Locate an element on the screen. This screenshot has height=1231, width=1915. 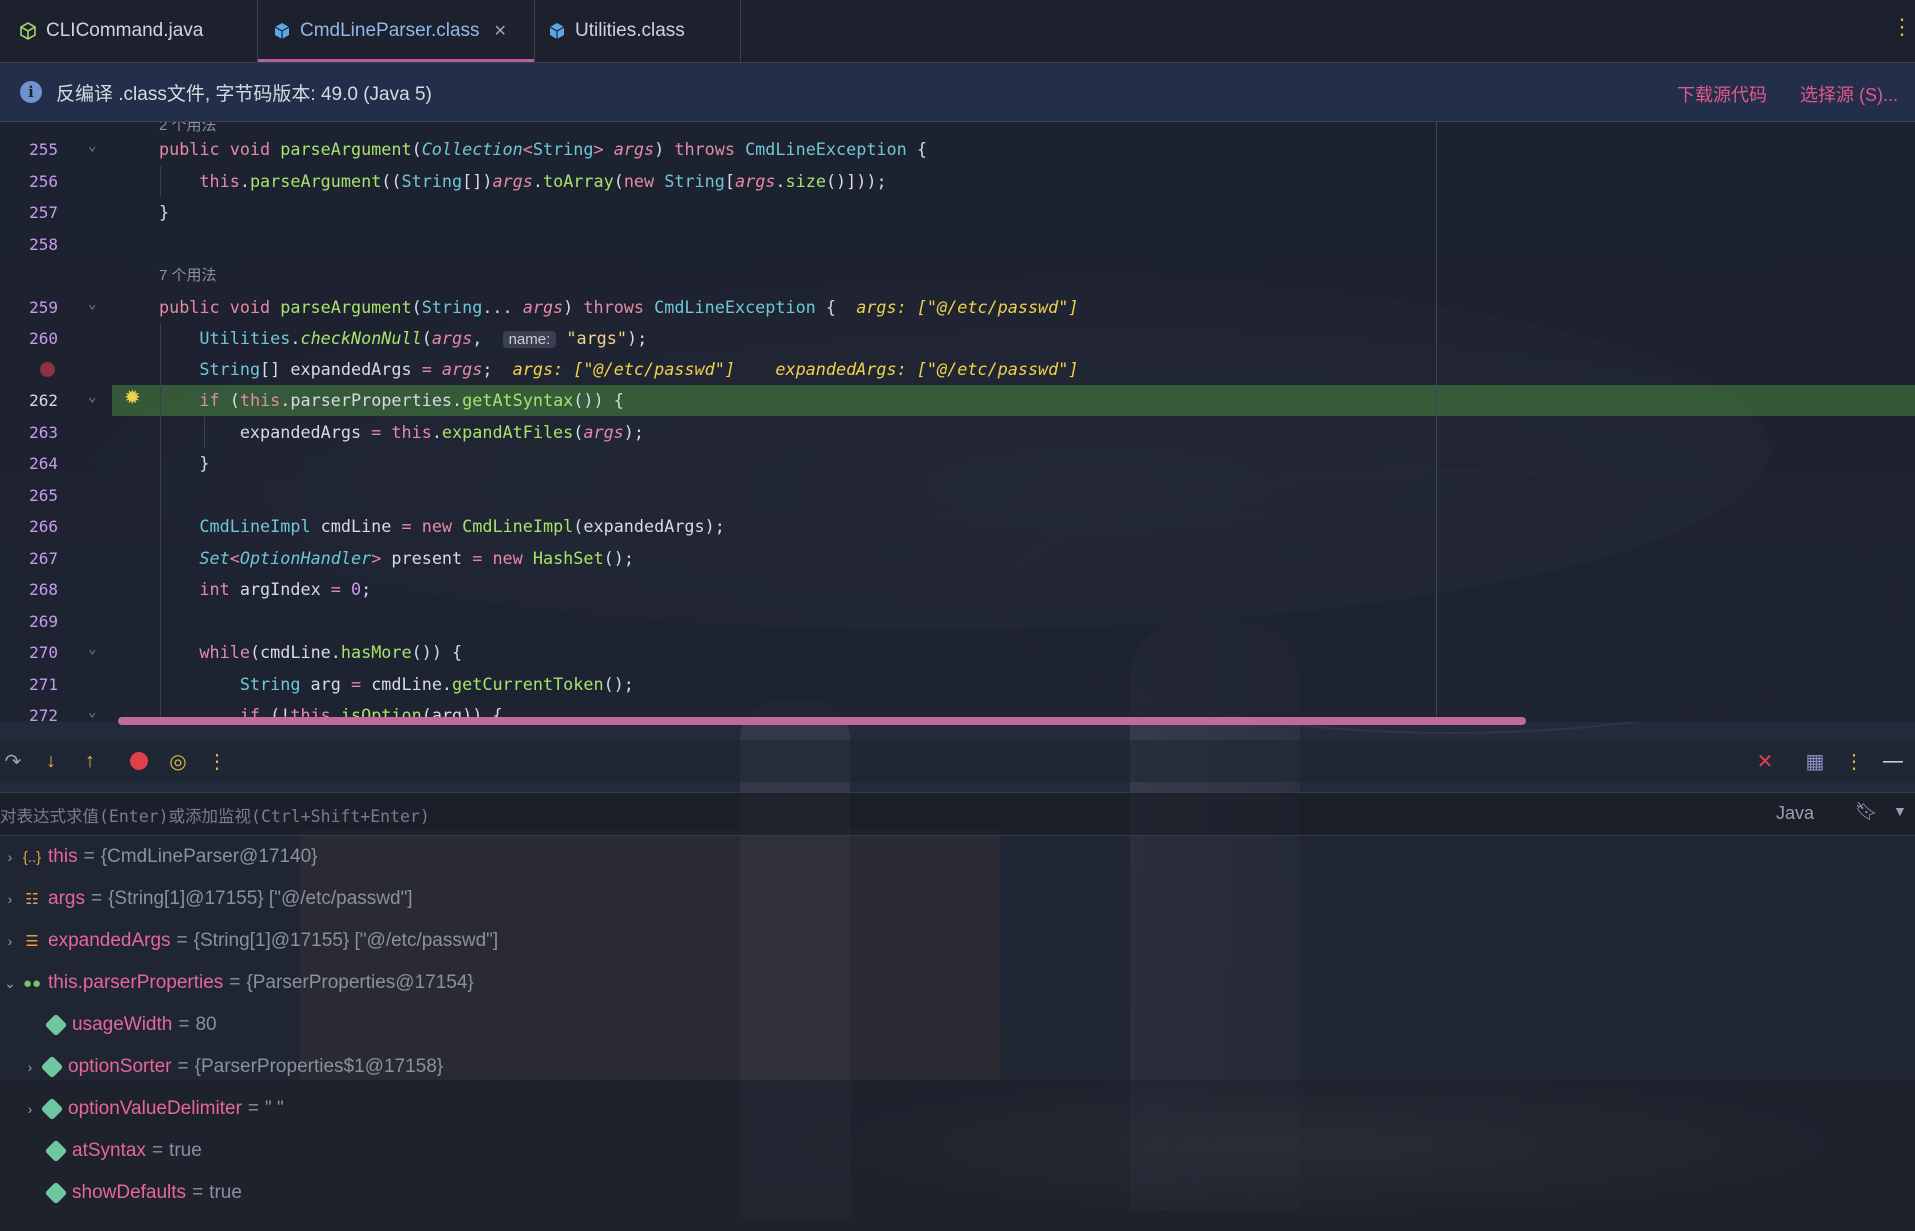
close-tab-icon: ✕ is located at coordinates (500, 31).